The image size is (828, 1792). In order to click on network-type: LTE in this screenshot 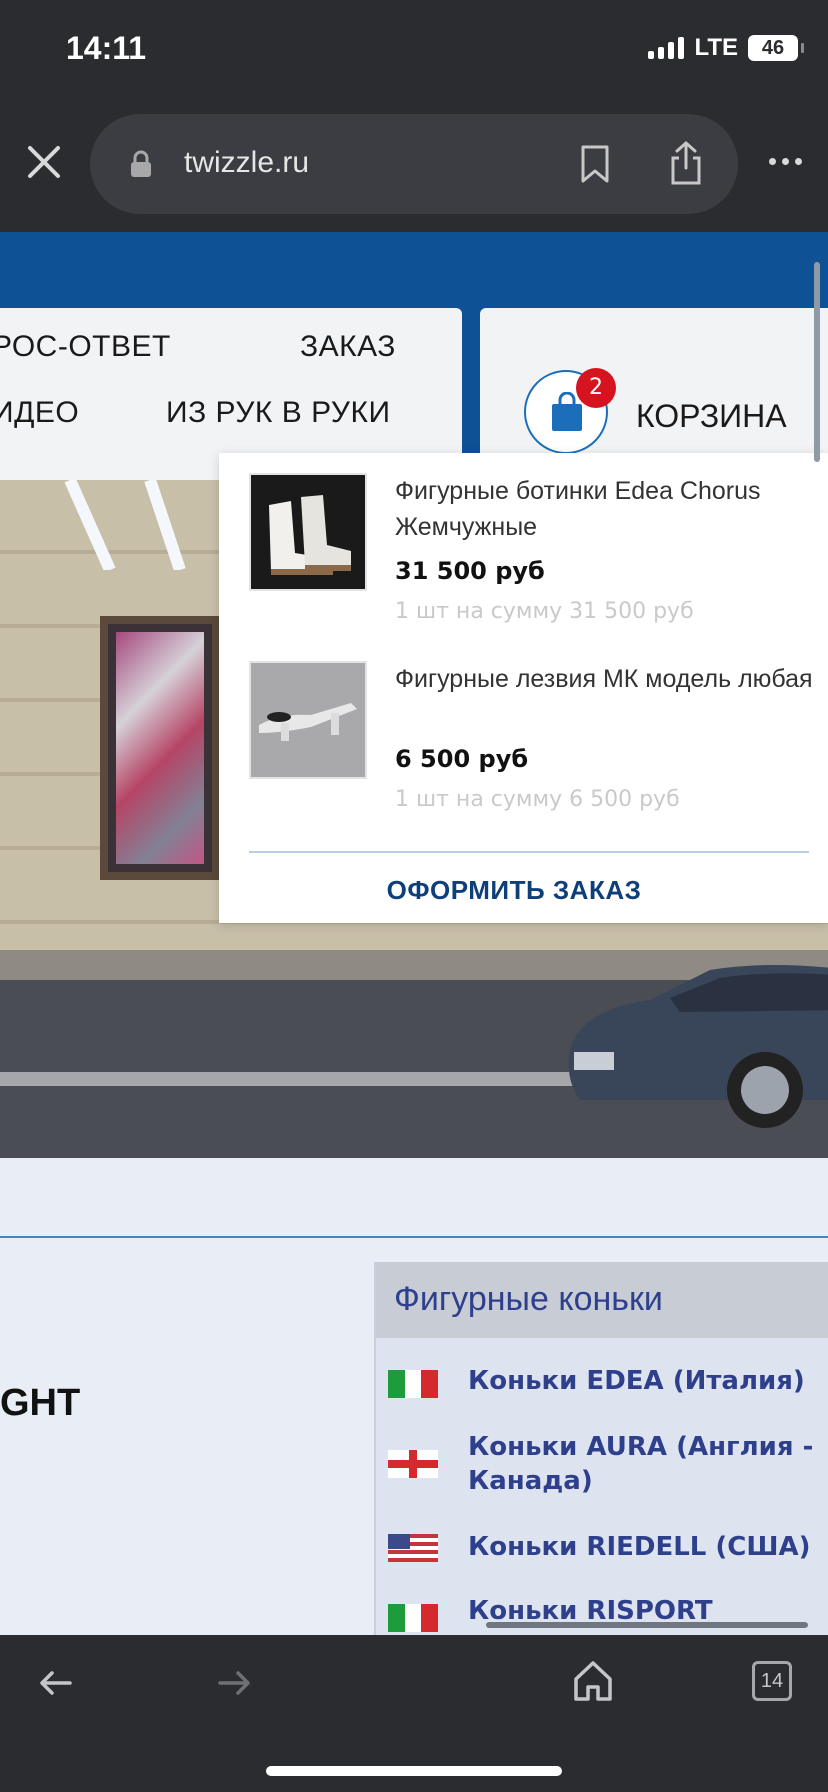, I will do `click(716, 47)`.